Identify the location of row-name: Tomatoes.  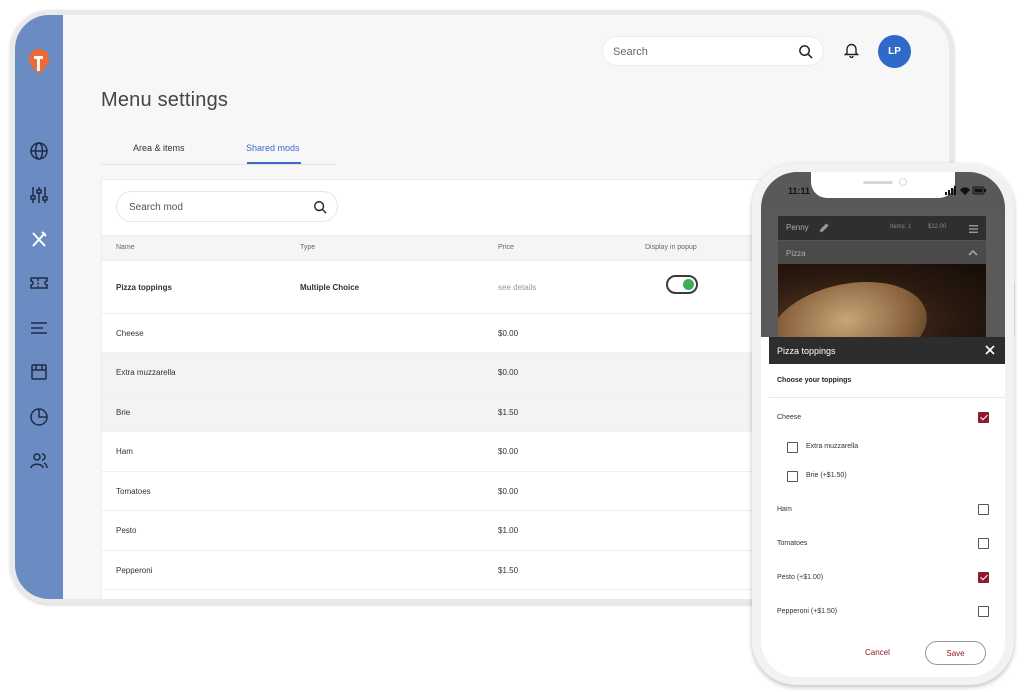
(133, 491).